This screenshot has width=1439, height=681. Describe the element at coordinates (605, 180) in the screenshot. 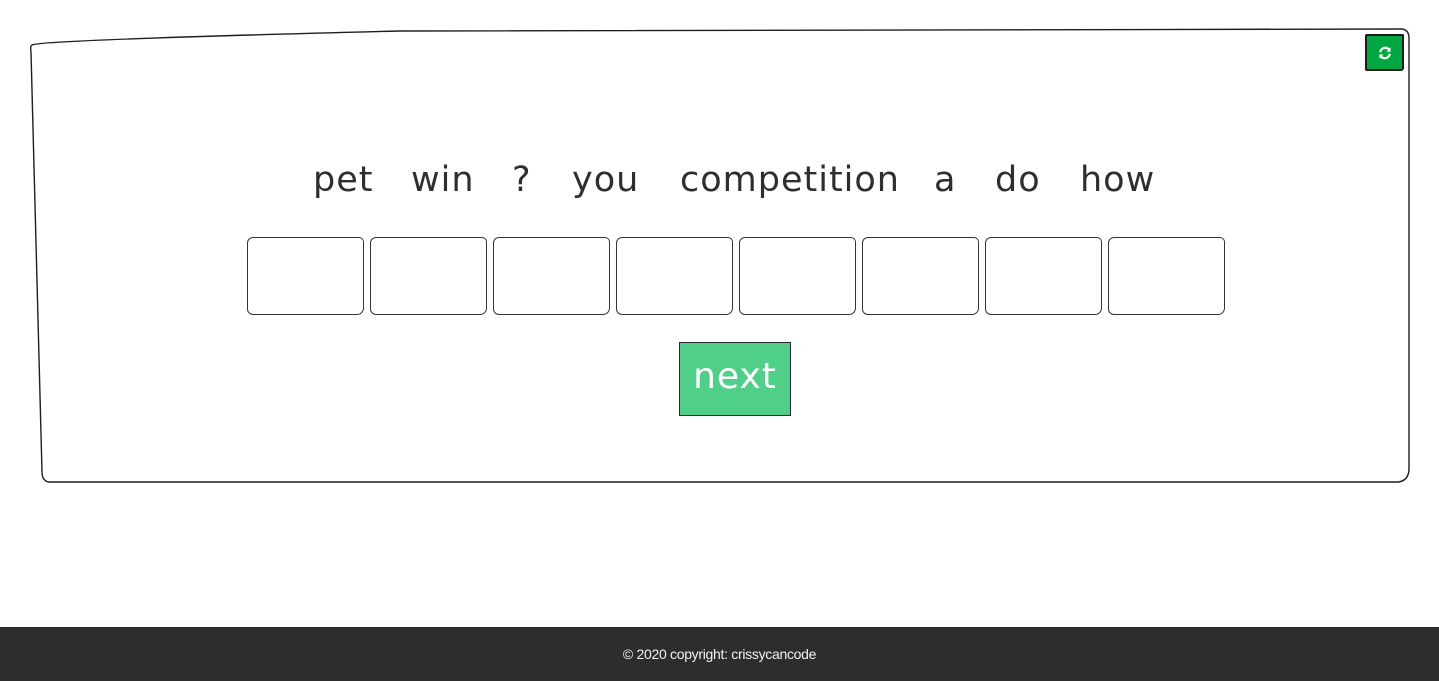

I see `word-tile: you` at that location.